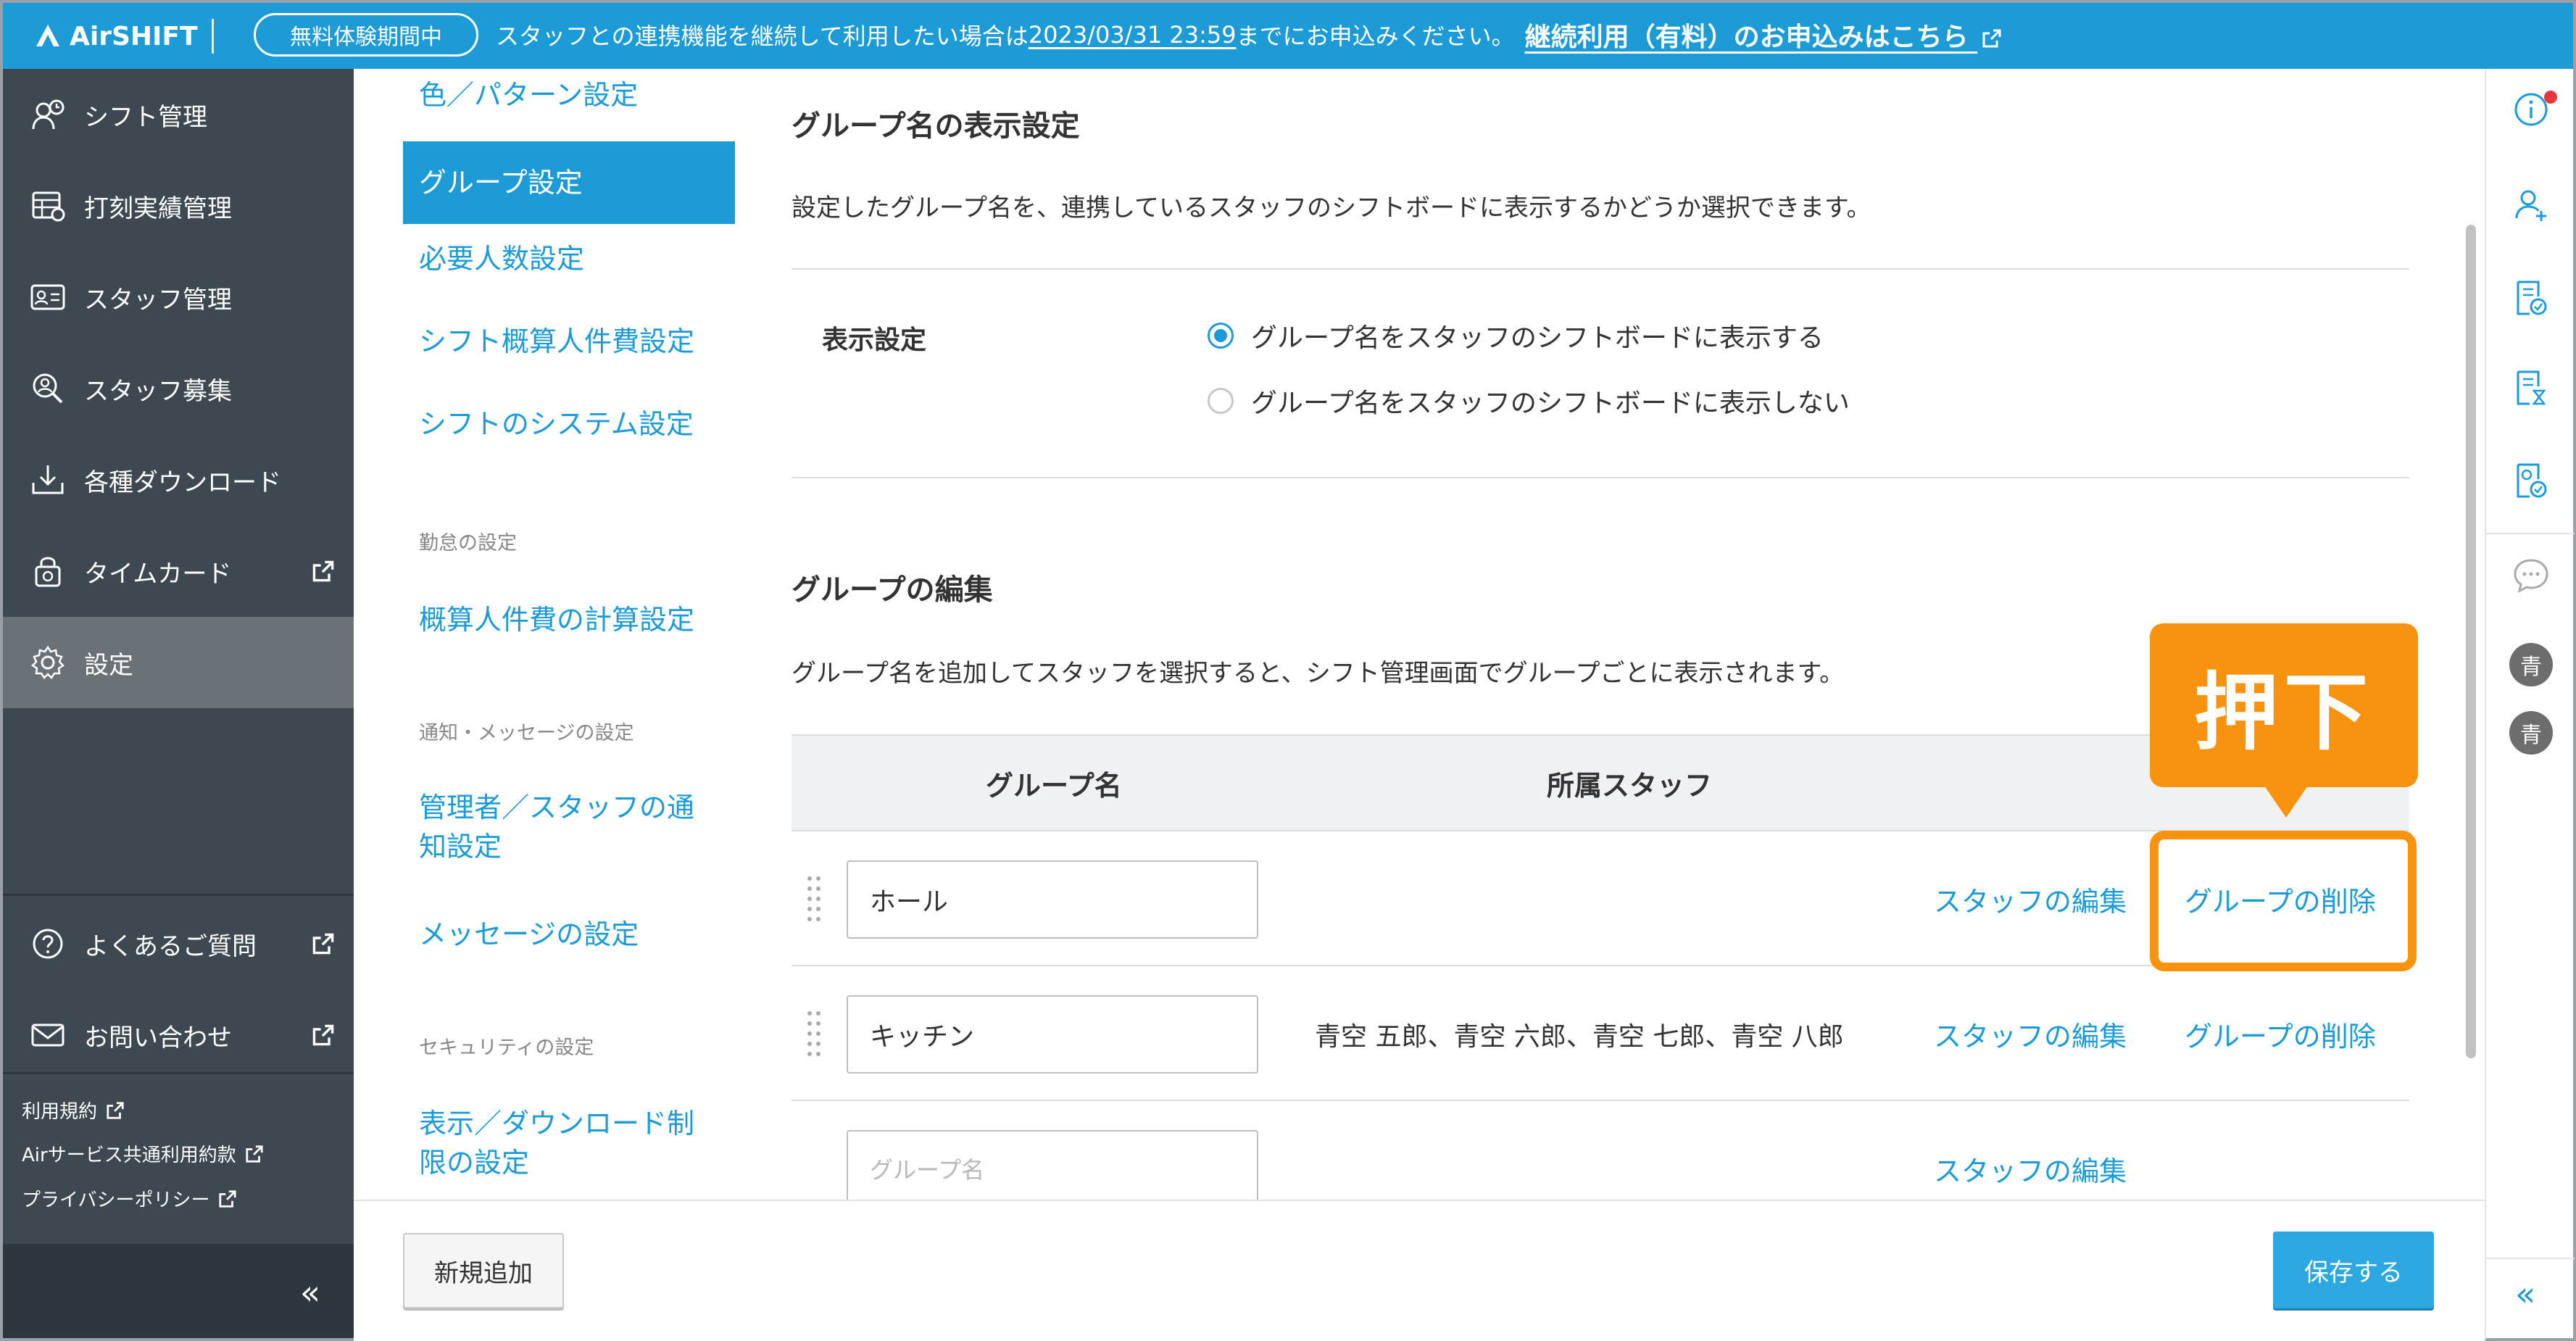 This screenshot has width=2576, height=1341. Describe the element at coordinates (529, 935) in the screenshot. I see `subnav-item-message: メッセージの設定` at that location.